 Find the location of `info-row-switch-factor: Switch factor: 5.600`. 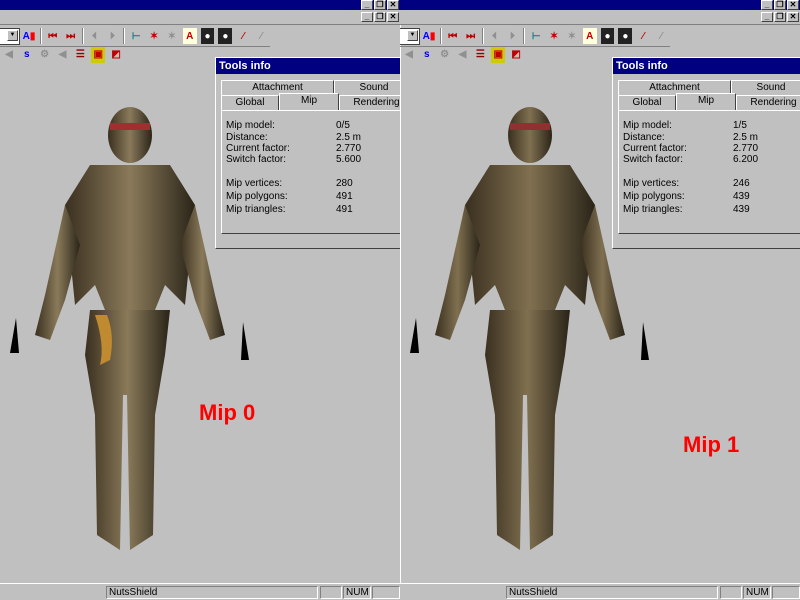

info-row-switch-factor: Switch factor: 5.600 is located at coordinates (294, 159).